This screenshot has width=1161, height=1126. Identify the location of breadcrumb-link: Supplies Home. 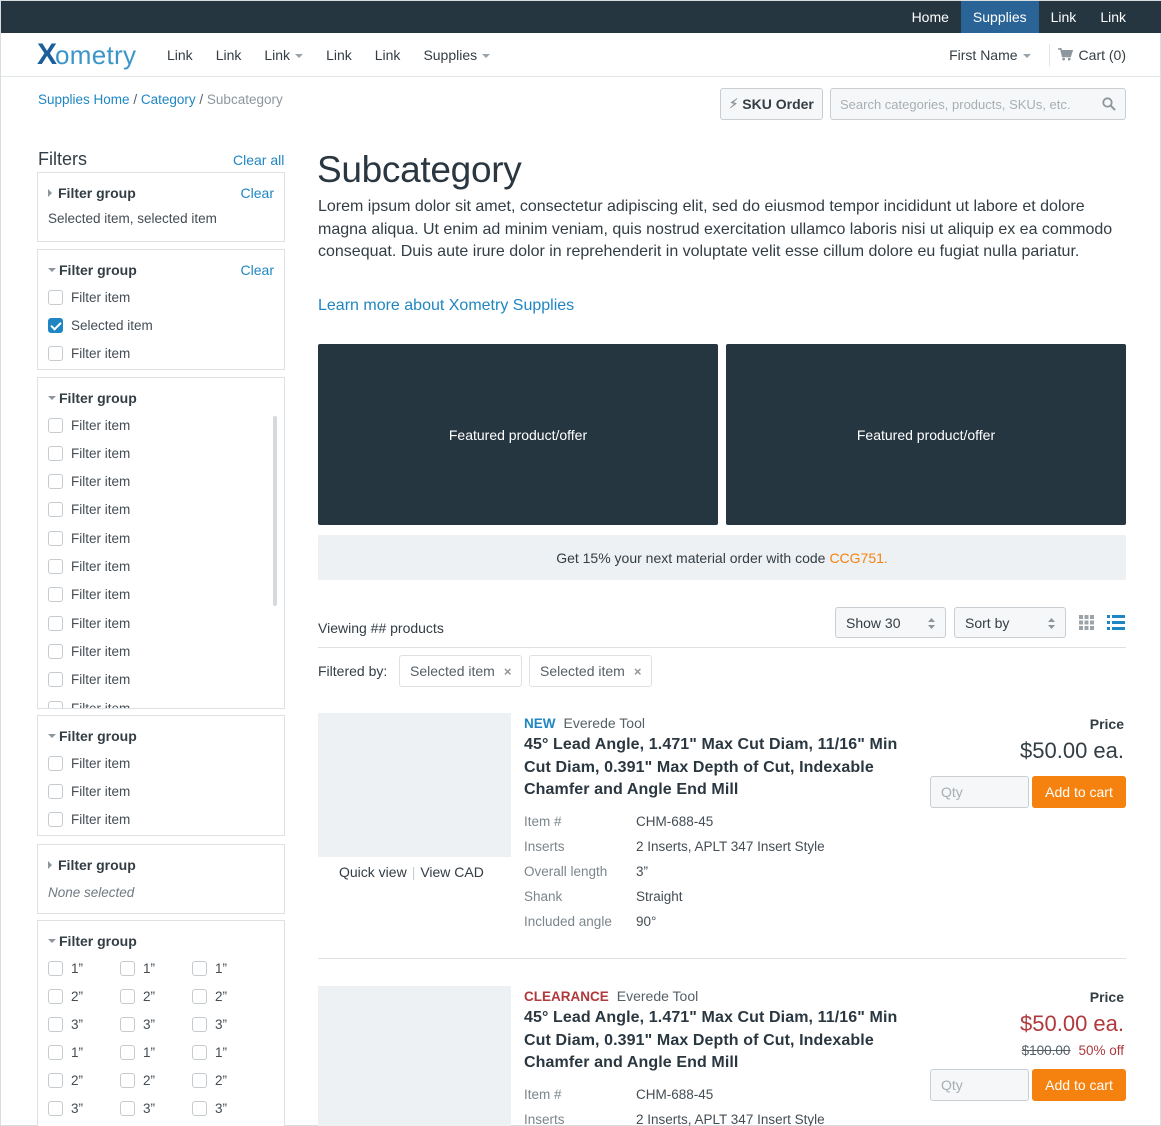
(84, 99).